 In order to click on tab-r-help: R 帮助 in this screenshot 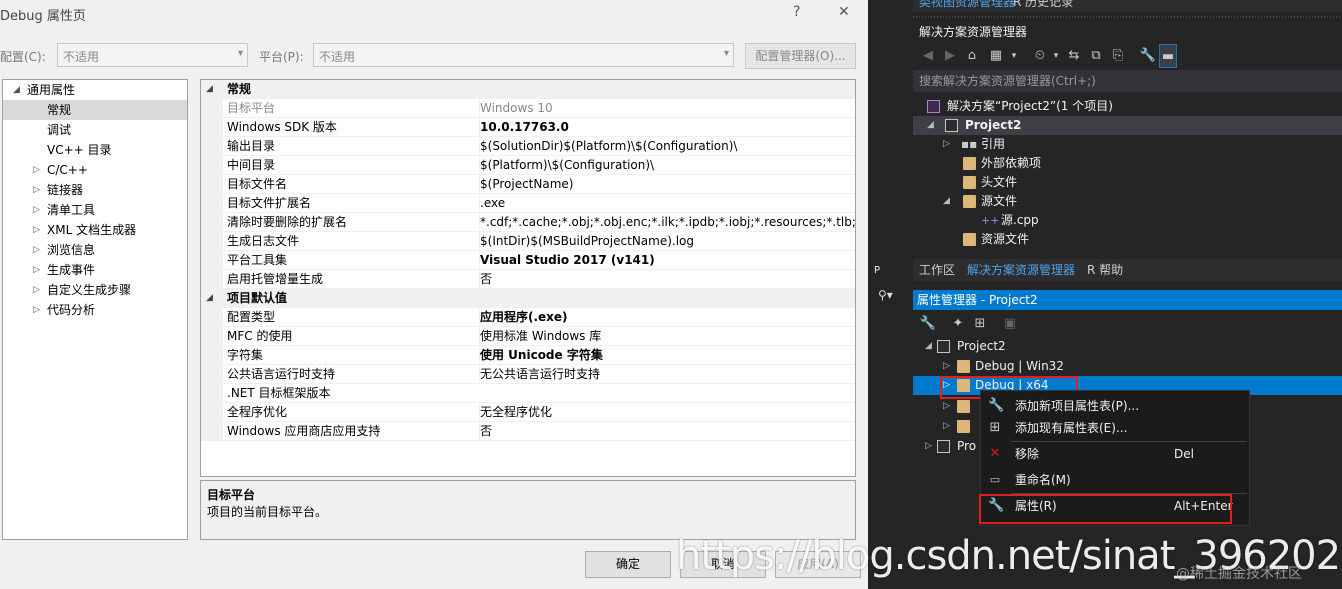, I will do `click(1105, 270)`.